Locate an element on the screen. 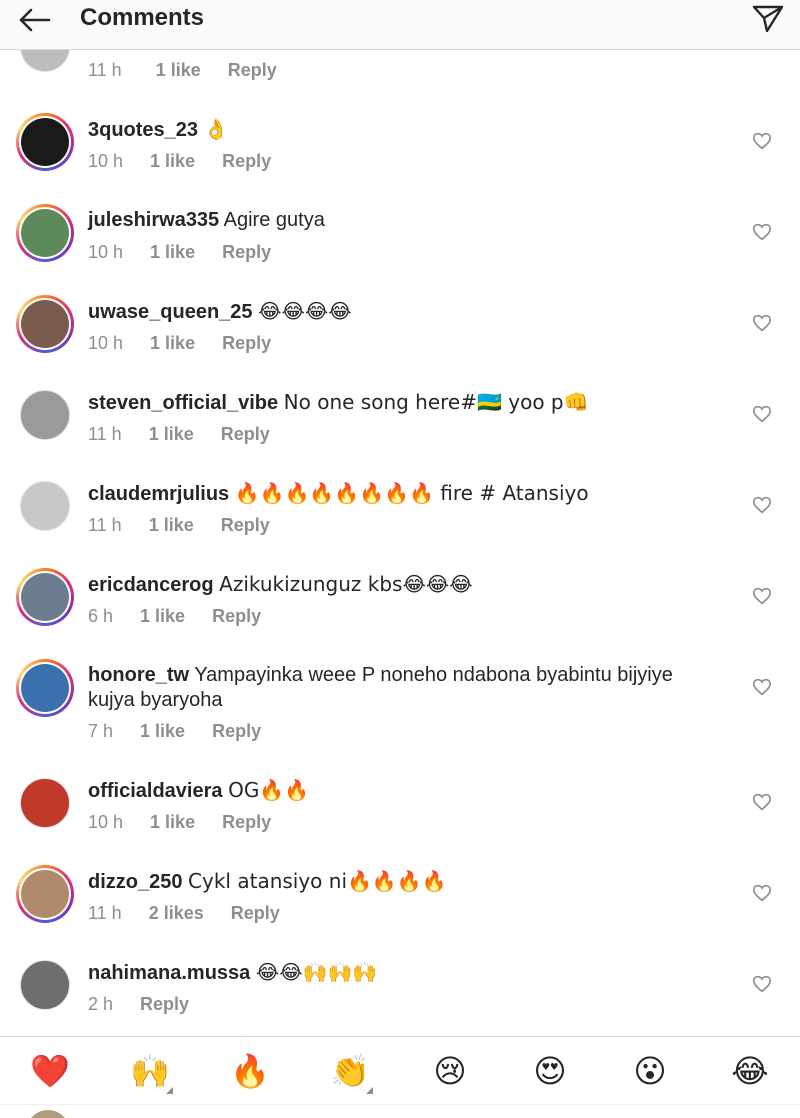  back-arrow-icon is located at coordinates (35, 20).